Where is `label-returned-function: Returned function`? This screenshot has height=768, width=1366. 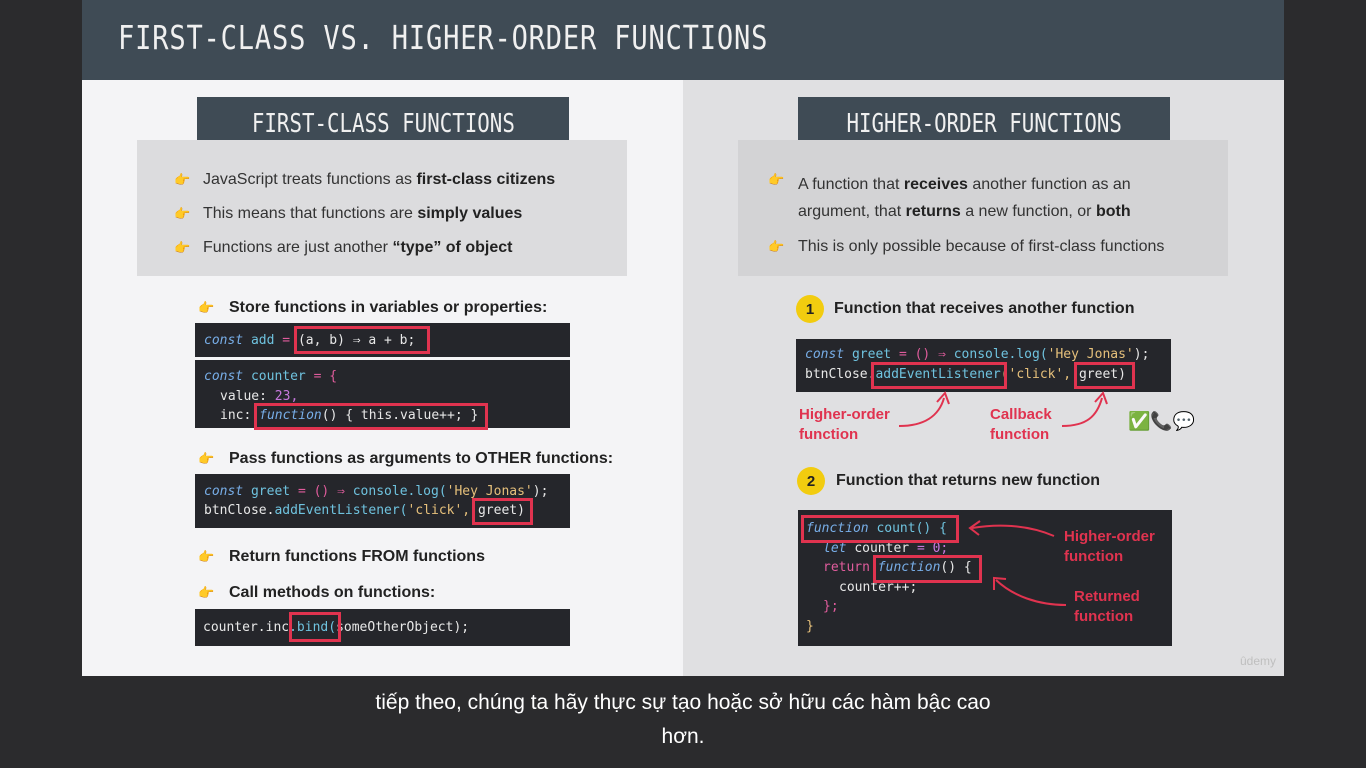 label-returned-function: Returned function is located at coordinates (1107, 606).